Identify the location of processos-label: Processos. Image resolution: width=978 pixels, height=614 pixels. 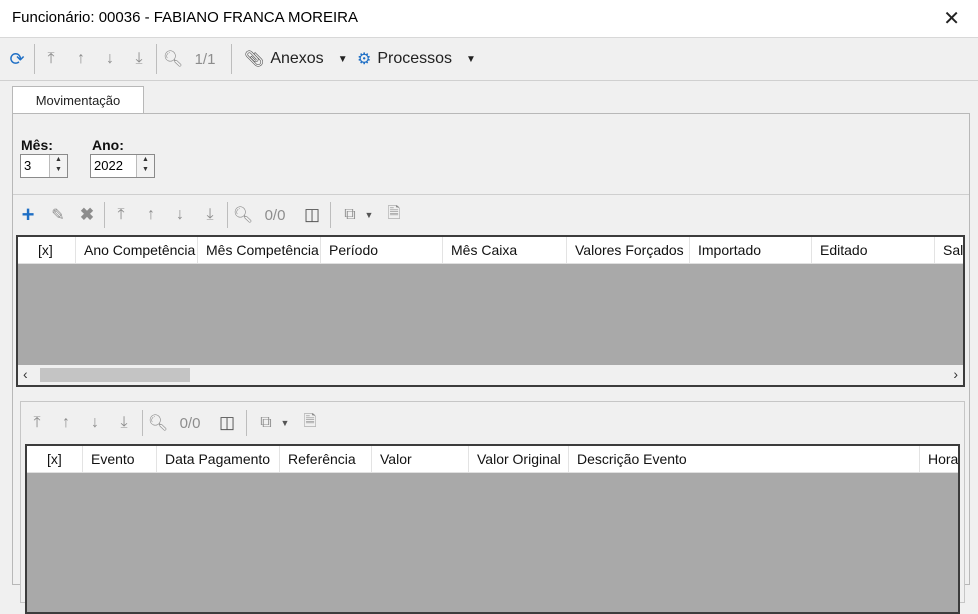
(415, 58).